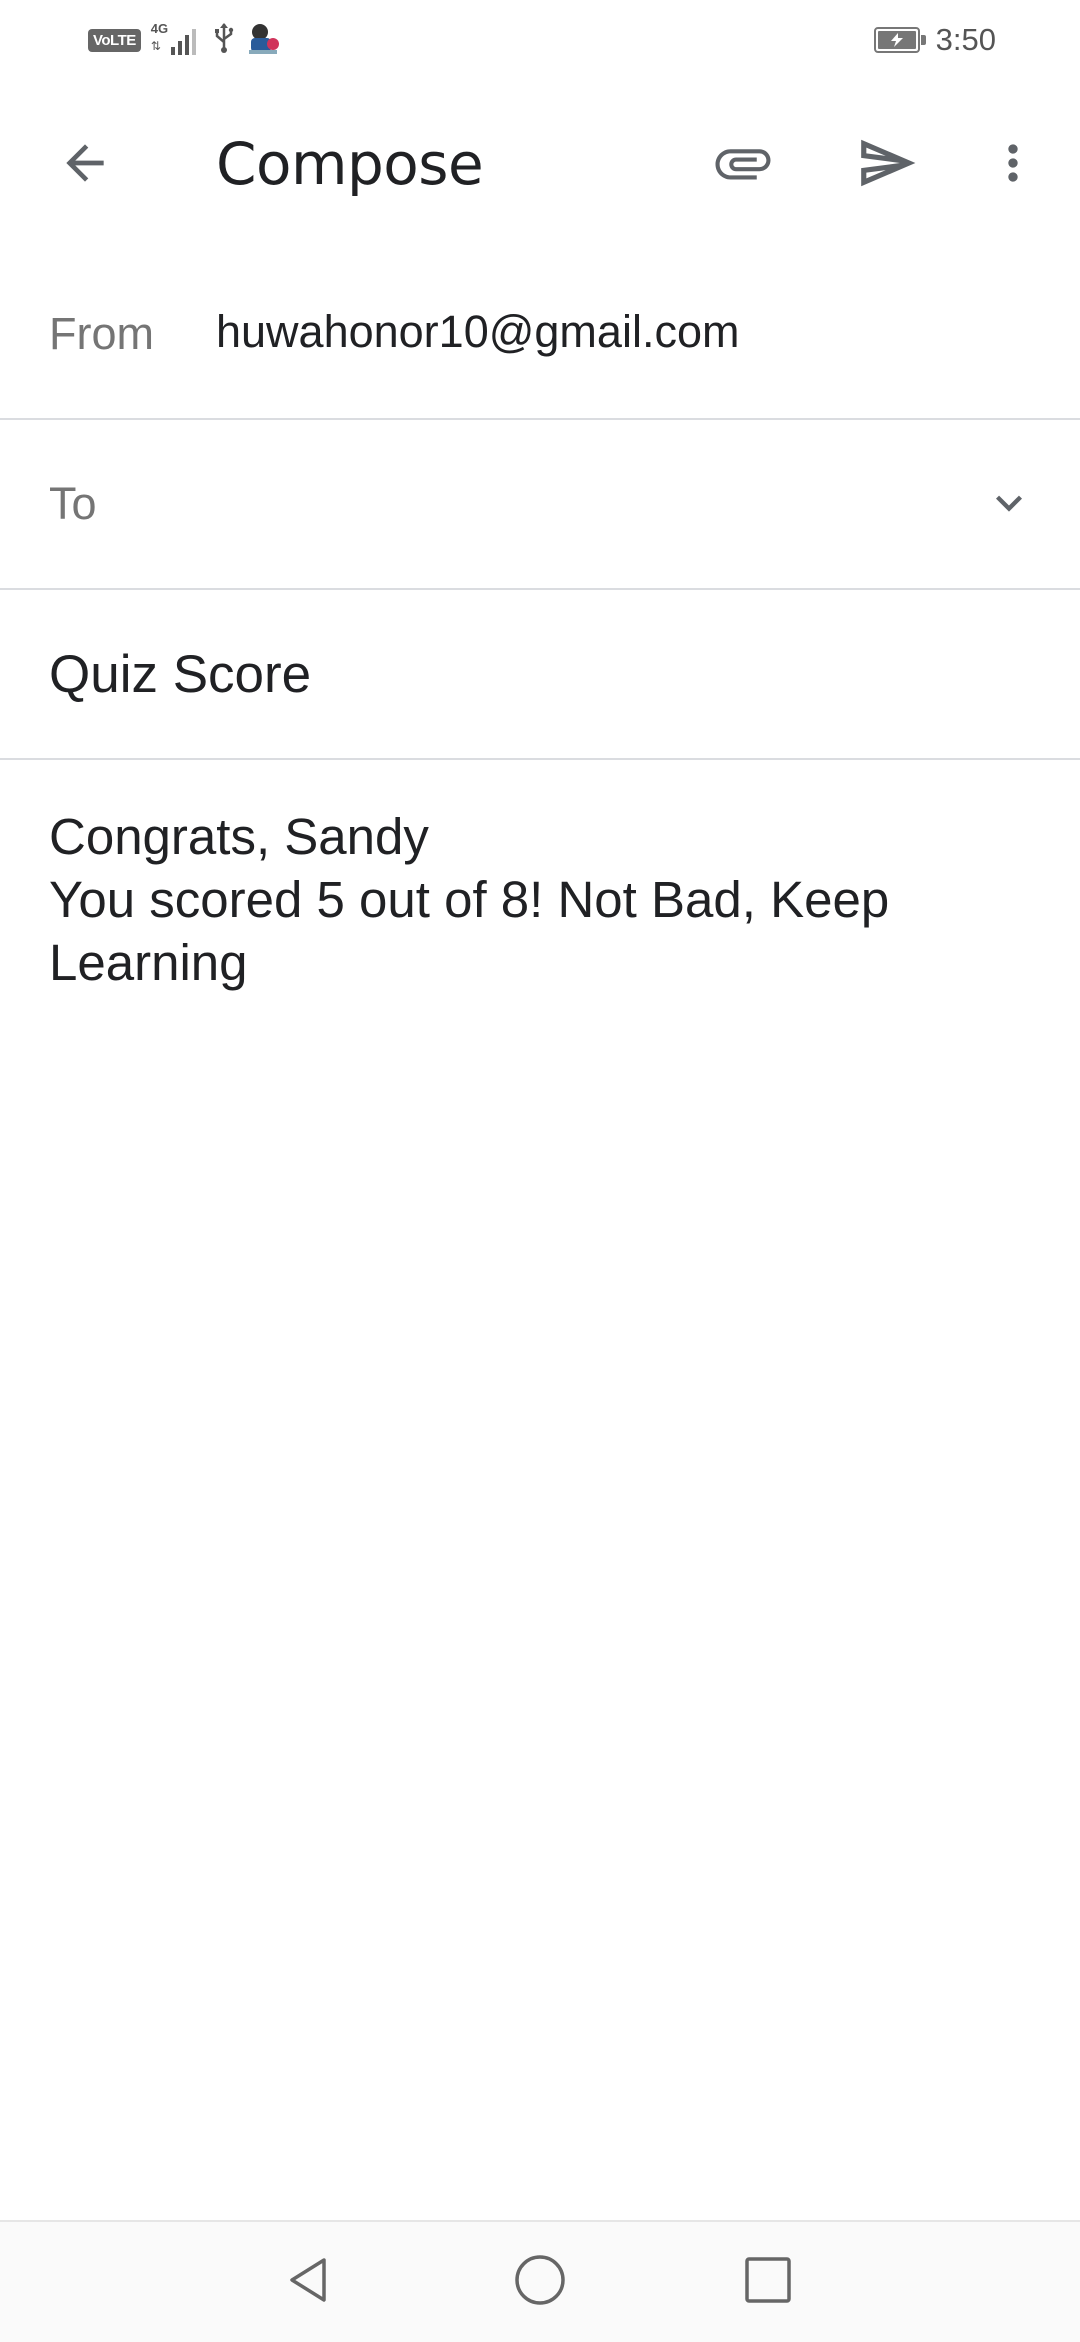  I want to click on nav-back-icon, so click(308, 2282).